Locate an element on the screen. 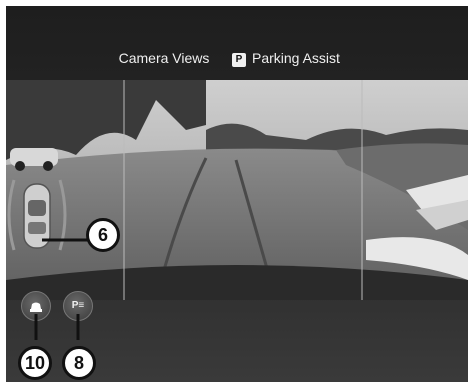 Image resolution: width=474 pixels, height=388 pixels. parking-badge-icon: P is located at coordinates (239, 60).